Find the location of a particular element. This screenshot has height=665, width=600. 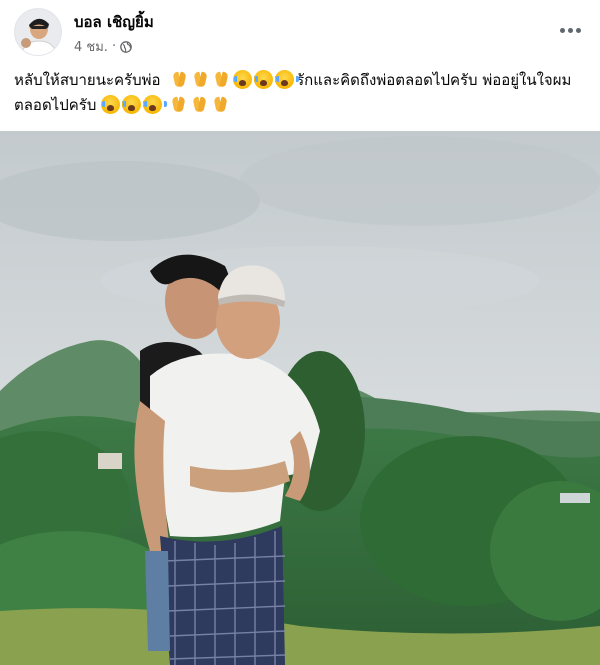

more-options-icon is located at coordinates (562, 30).